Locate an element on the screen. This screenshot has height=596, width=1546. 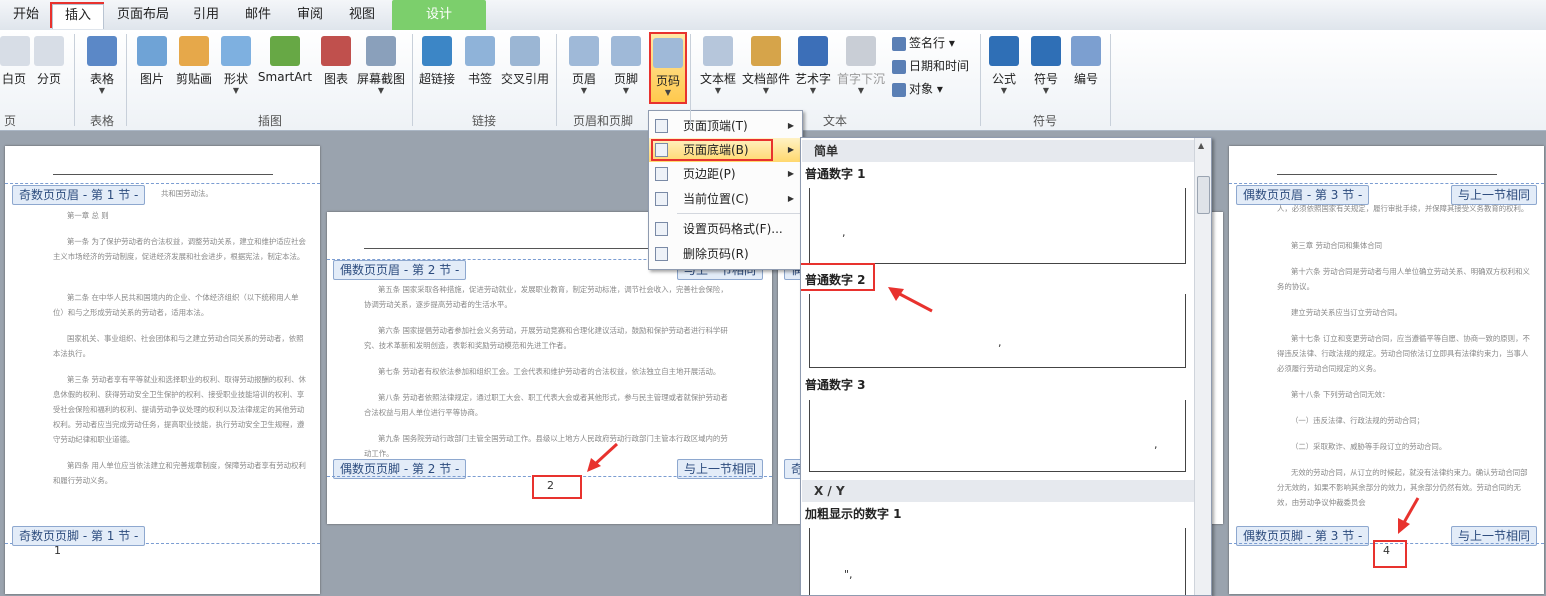
tab-4: 邮件 is located at coordinates (258, 16).